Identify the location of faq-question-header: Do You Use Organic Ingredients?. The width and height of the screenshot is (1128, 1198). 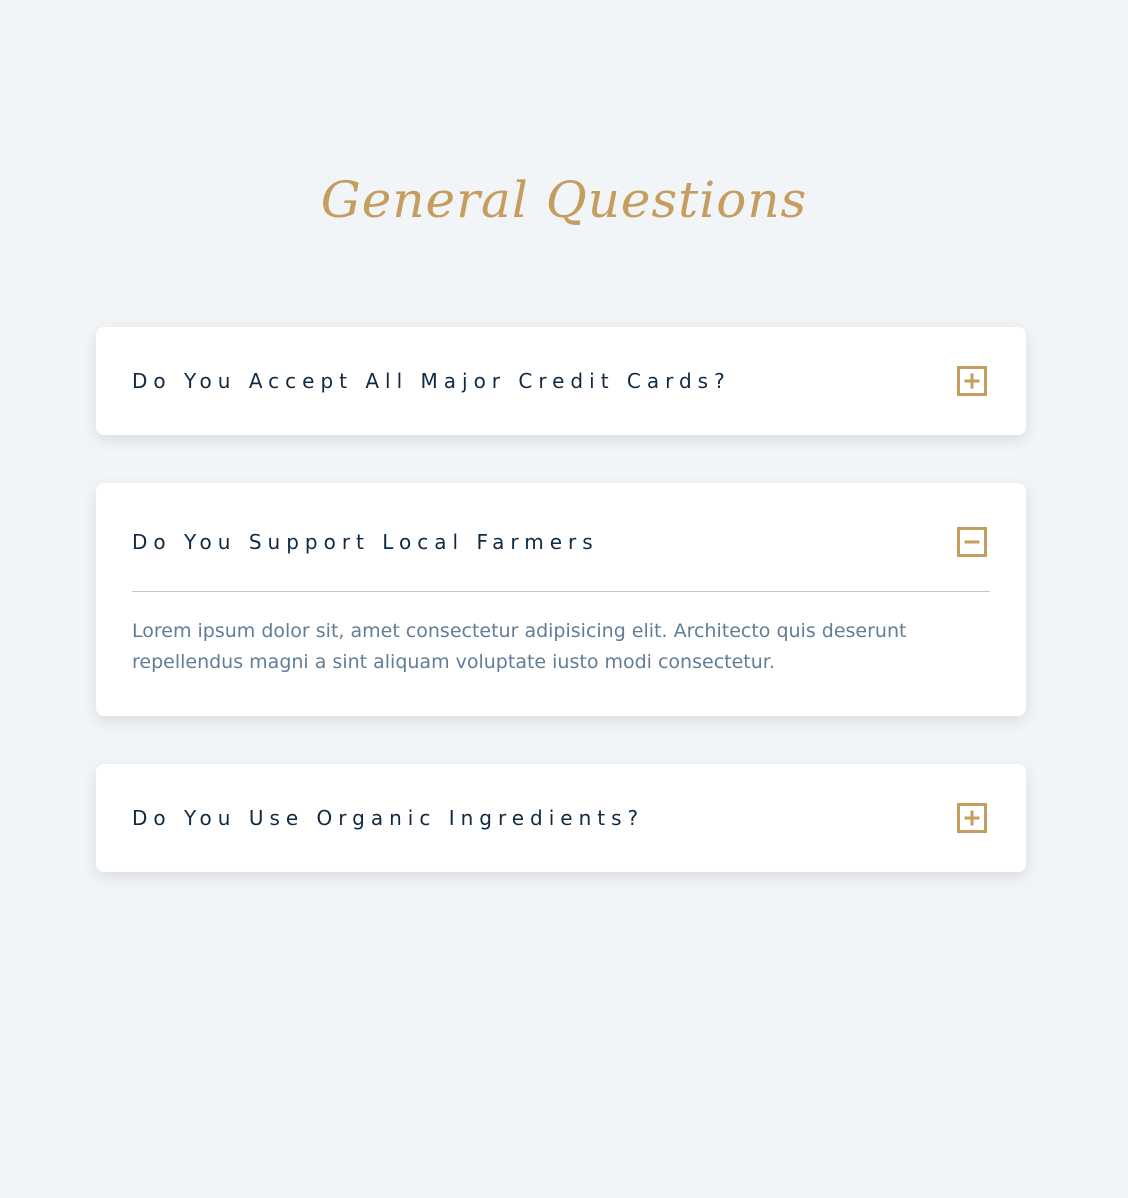
(561, 818).